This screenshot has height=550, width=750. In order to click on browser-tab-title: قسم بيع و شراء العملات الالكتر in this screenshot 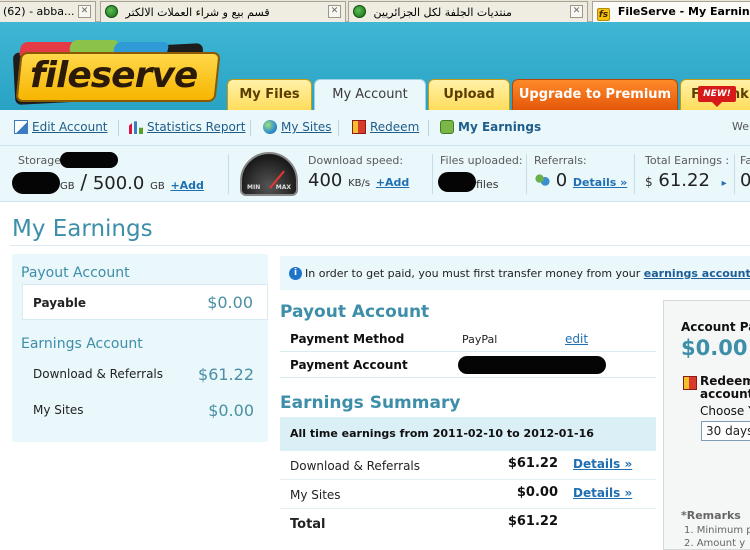, I will do `click(197, 12)`.